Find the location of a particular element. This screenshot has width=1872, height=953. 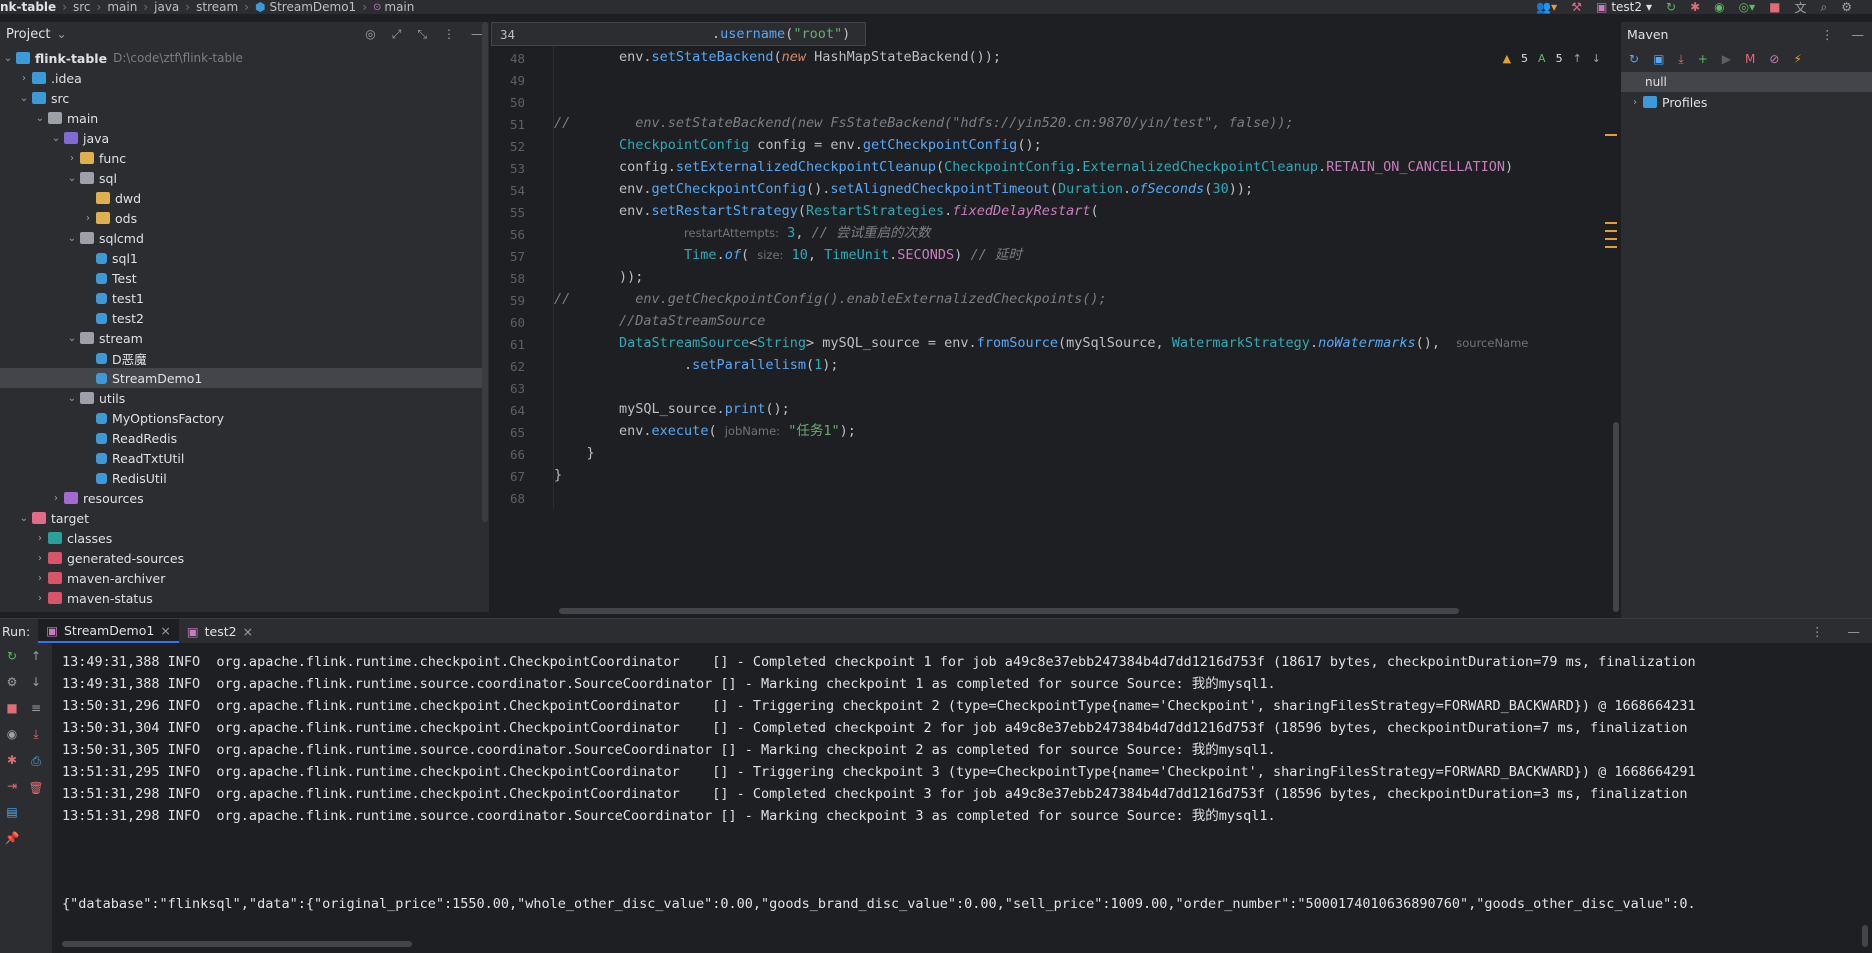

tree-item: › maven-archiver is located at coordinates (241, 578).